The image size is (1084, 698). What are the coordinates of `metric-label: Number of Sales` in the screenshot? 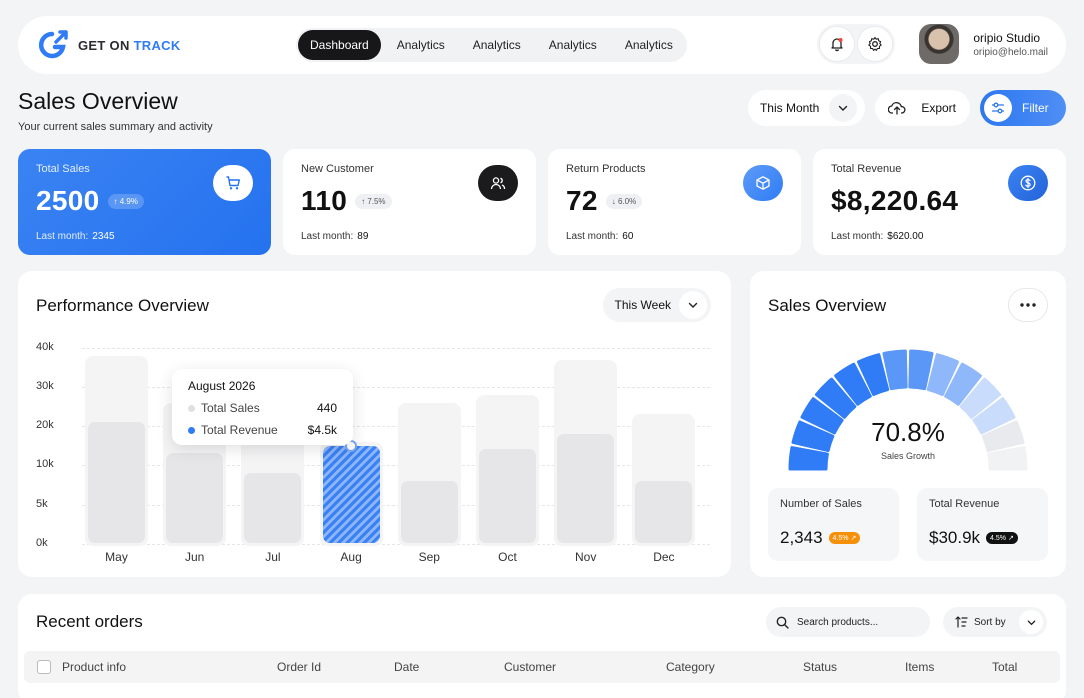 It's located at (821, 504).